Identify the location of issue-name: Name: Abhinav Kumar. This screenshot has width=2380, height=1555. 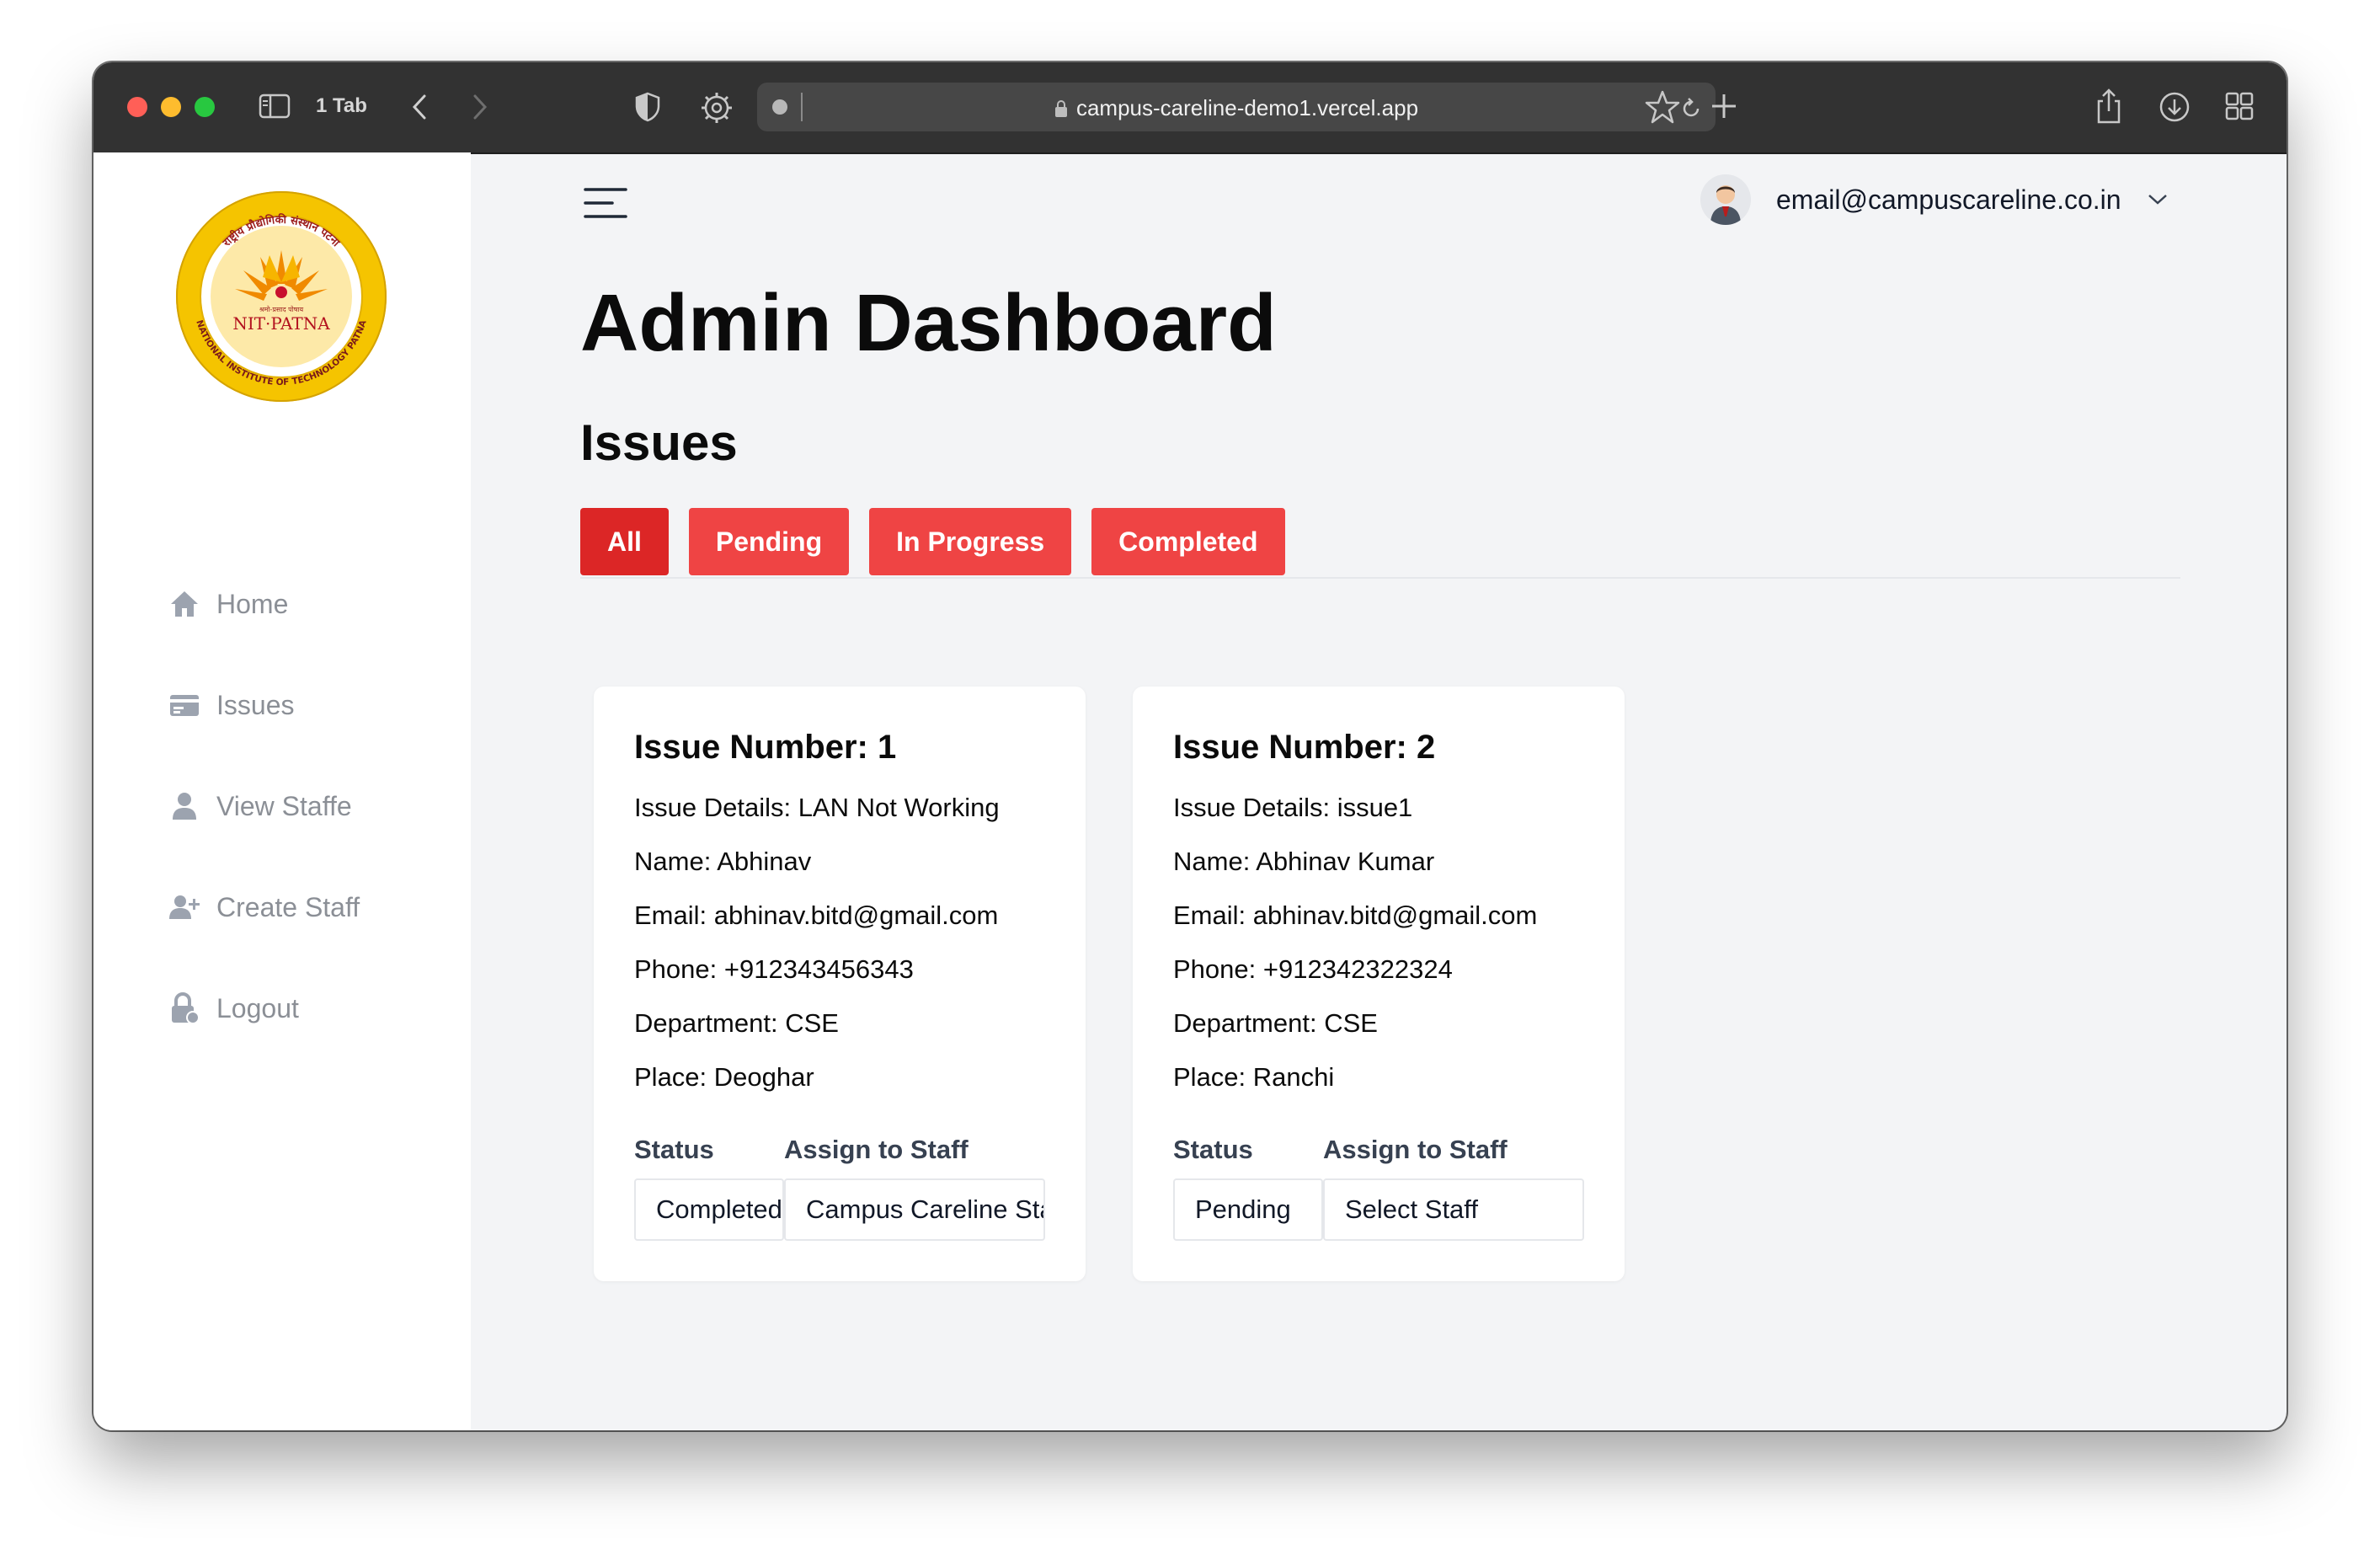
(1304, 862).